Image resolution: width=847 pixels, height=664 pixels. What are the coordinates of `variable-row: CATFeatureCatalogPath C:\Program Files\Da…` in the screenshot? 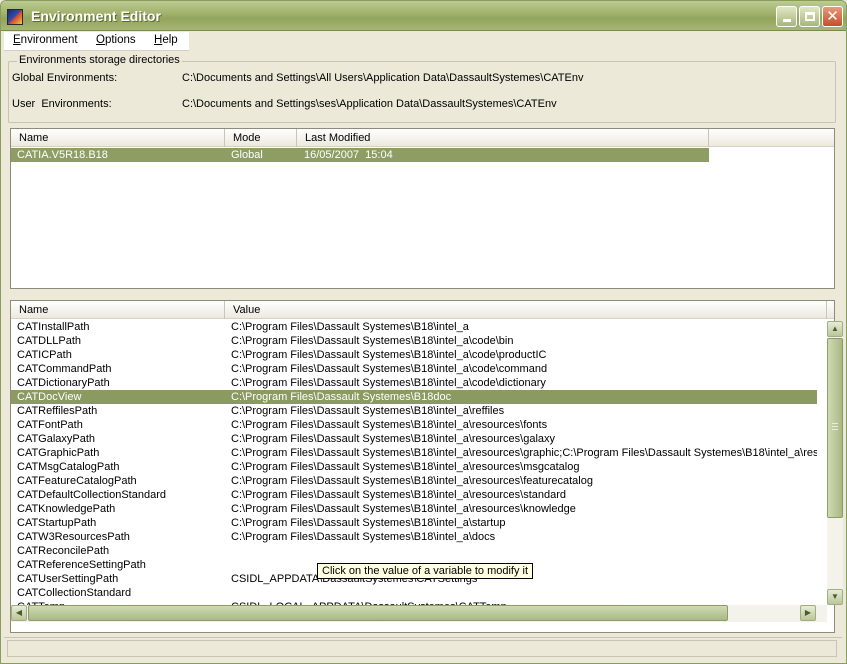 It's located at (414, 481).